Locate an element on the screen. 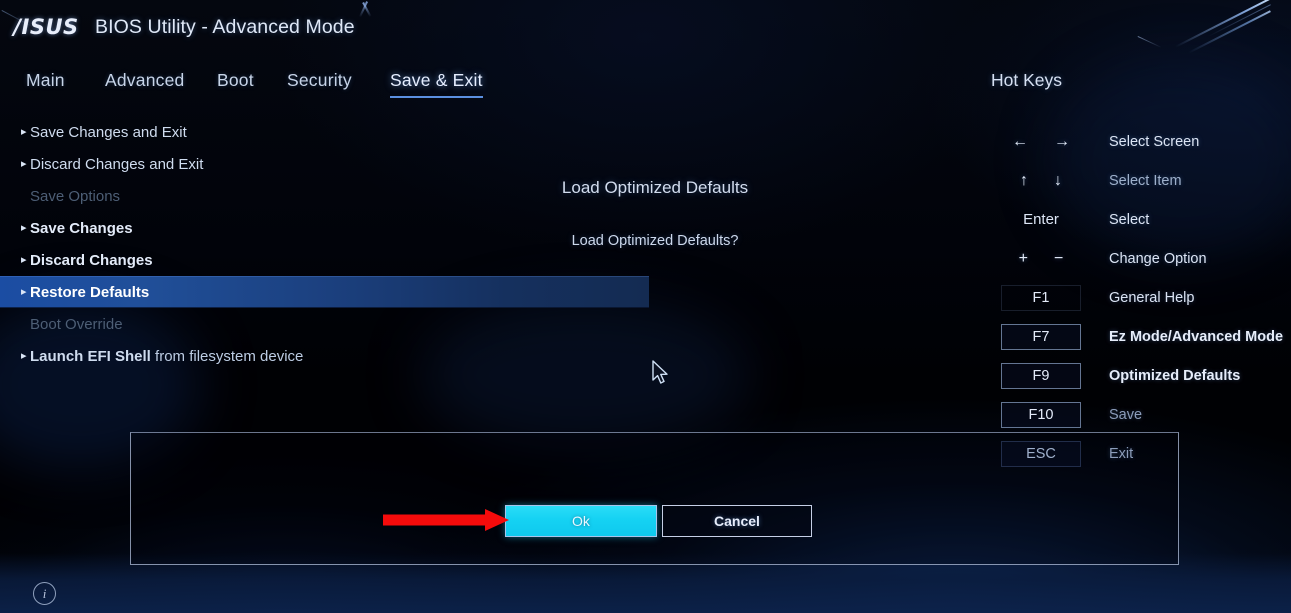 The image size is (1291, 613). menu-item-save-changes-and-exit: ▸ Save Changes and Exit is located at coordinates (330, 132).